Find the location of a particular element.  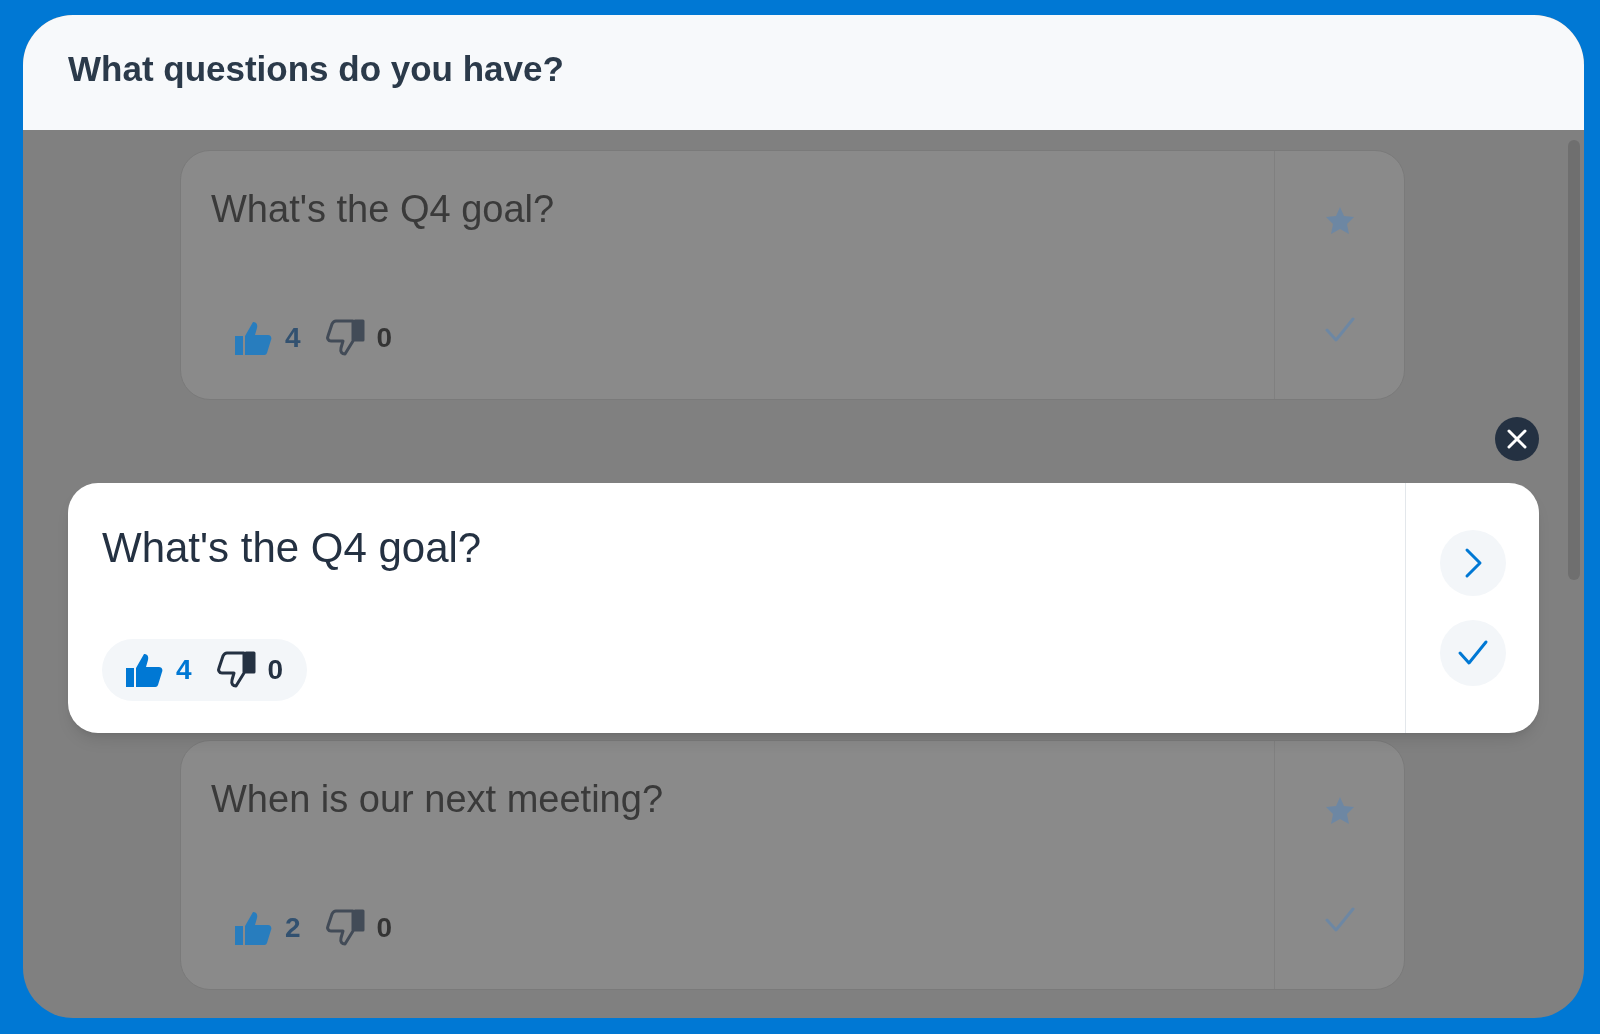

question-text: When is our next meeting? is located at coordinates (437, 799).